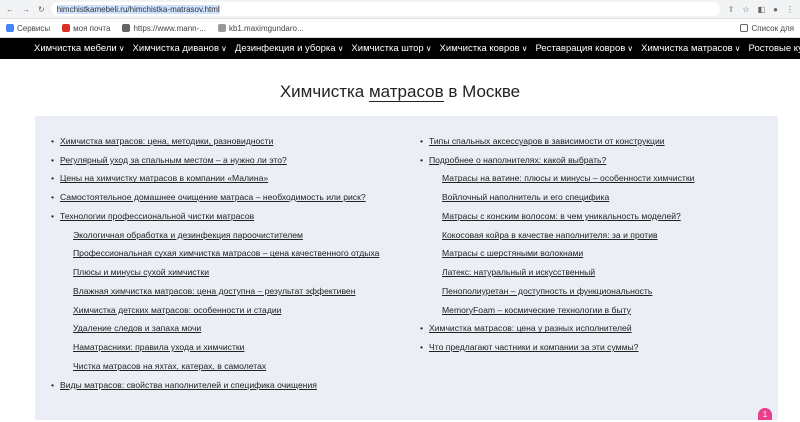 Image resolution: width=800 pixels, height=422 pixels. What do you see at coordinates (216, 272) in the screenshot?
I see `toc-subitem: Плюсы и минусы сухой химчистки` at bounding box center [216, 272].